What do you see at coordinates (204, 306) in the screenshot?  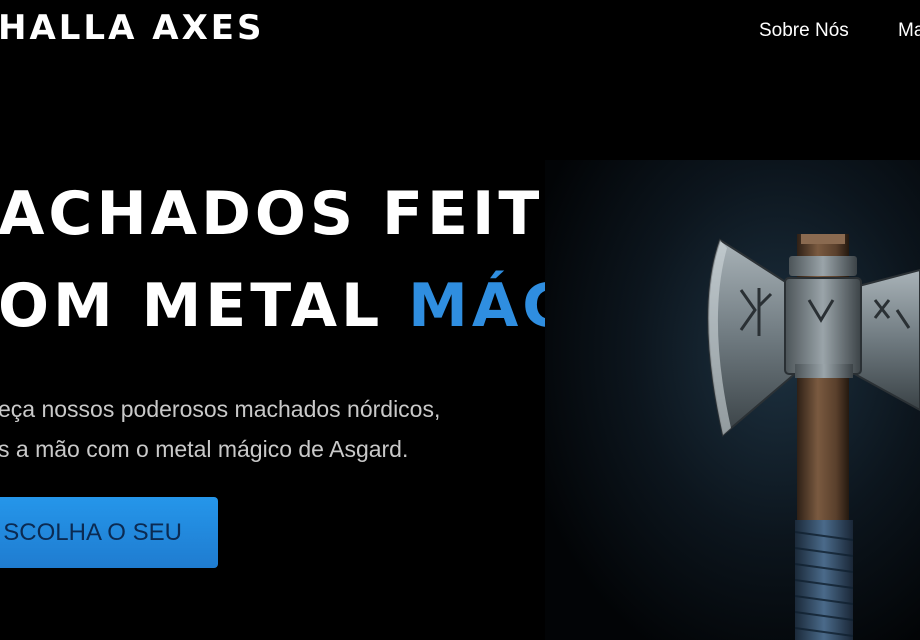 I see `hero-title-prefix: OM METAL` at bounding box center [204, 306].